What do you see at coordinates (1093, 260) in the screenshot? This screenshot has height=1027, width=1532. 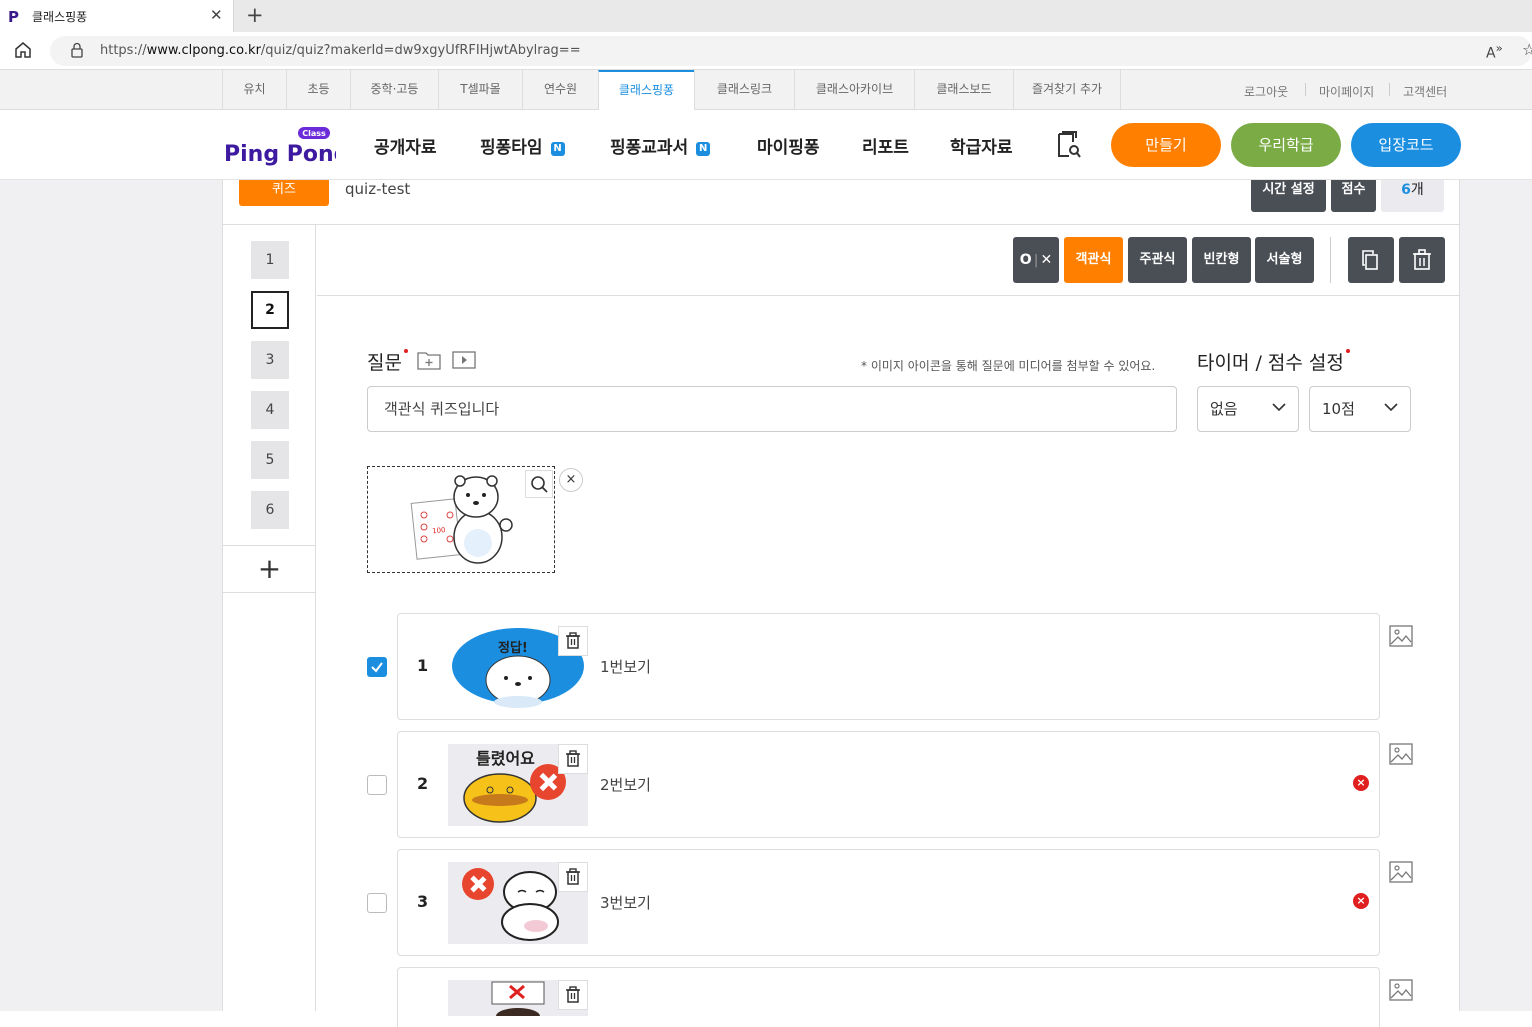 I see `type-multiple-choice-button: 객관식` at bounding box center [1093, 260].